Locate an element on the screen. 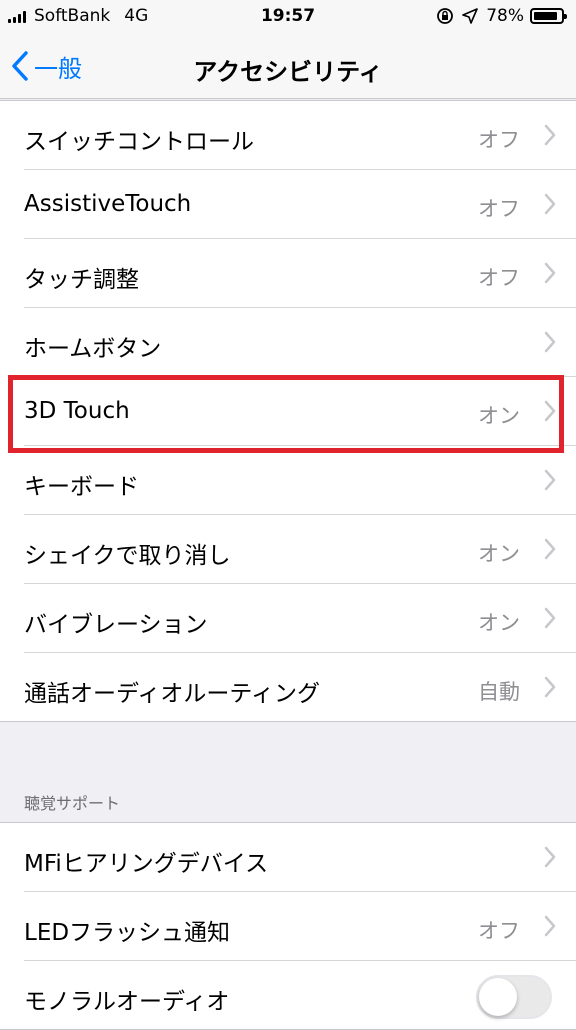  navigation-bar: 一般 アクセシビリティ is located at coordinates (288, 66).